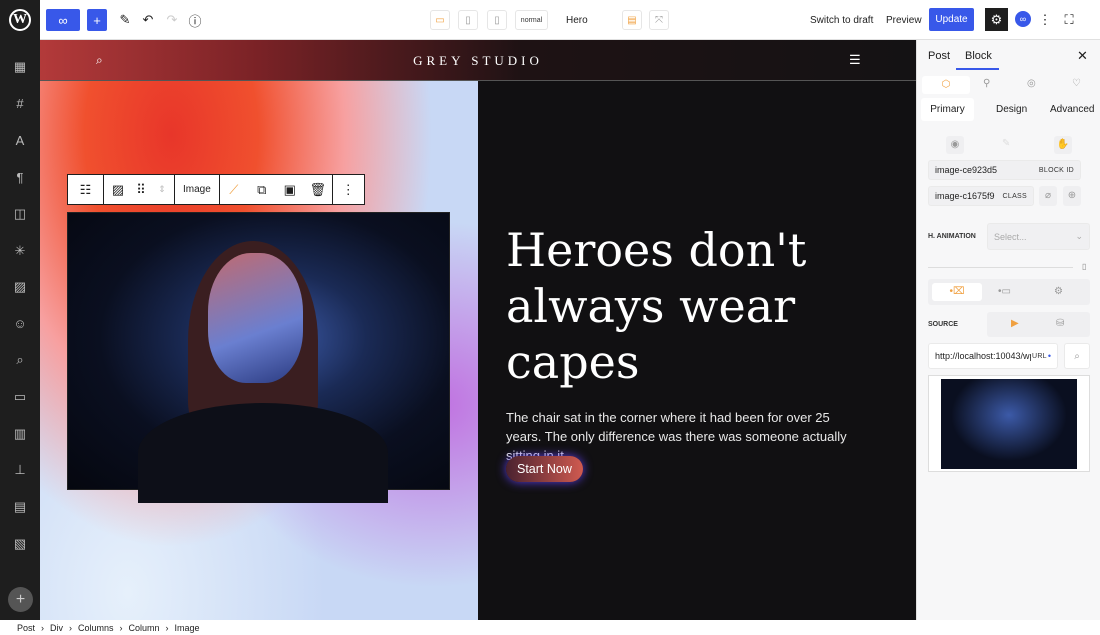 This screenshot has height=635, width=1100. I want to click on style-icon: ⚲, so click(986, 83).